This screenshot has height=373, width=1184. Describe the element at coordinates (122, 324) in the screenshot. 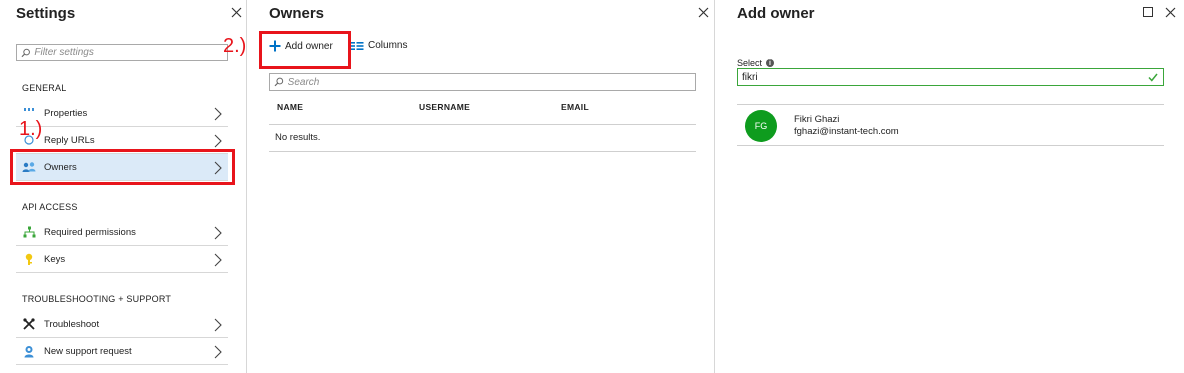

I see `sidebar-item-troubleshoot: Troubleshoot` at that location.